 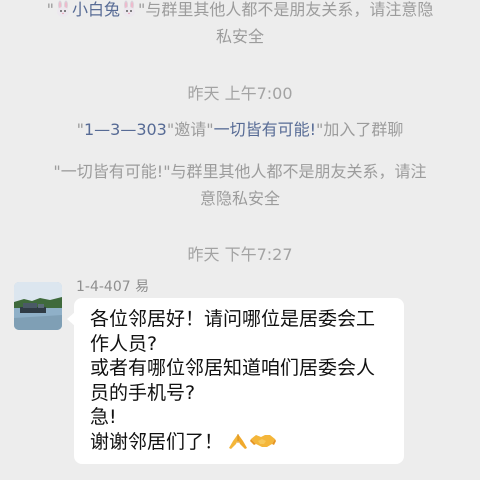 I want to click on handshake-icon, so click(x=263, y=440).